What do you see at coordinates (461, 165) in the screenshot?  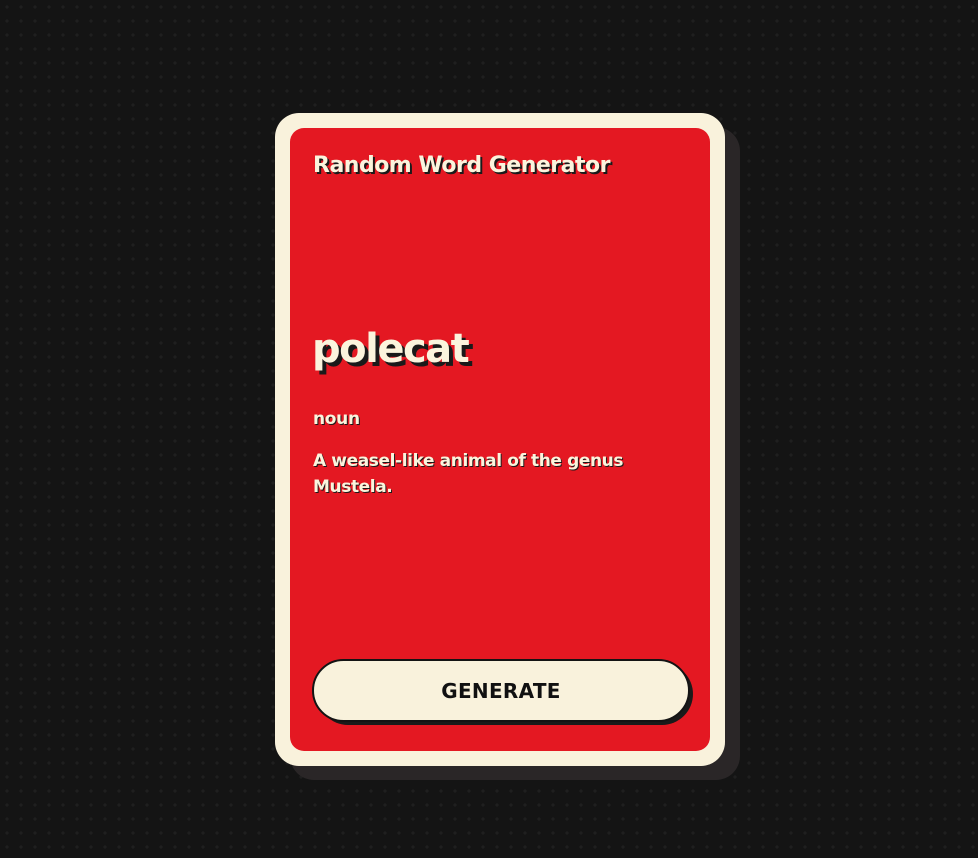 I see `app-title: Random Word Generator` at bounding box center [461, 165].